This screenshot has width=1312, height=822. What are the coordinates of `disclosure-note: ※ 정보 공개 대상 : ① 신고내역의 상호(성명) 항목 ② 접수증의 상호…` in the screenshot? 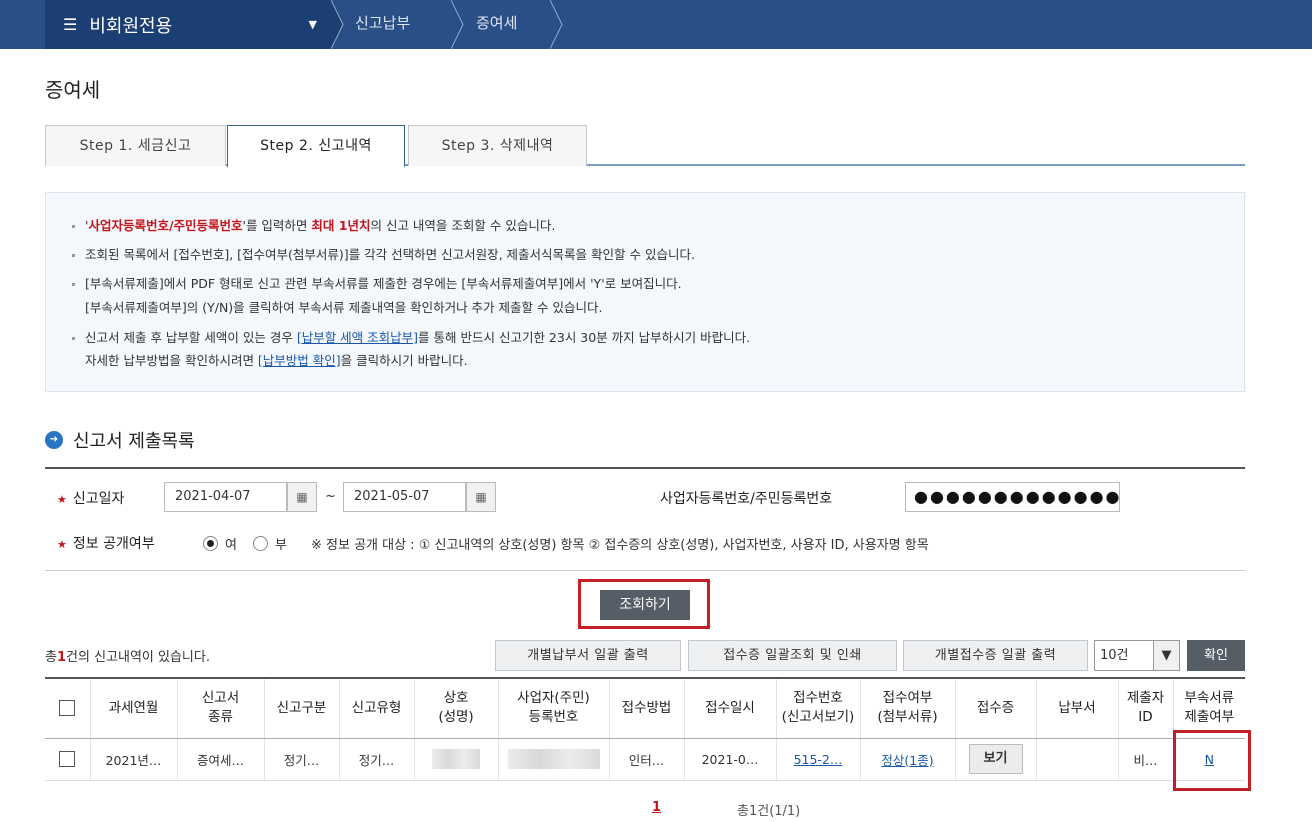 It's located at (620, 545).